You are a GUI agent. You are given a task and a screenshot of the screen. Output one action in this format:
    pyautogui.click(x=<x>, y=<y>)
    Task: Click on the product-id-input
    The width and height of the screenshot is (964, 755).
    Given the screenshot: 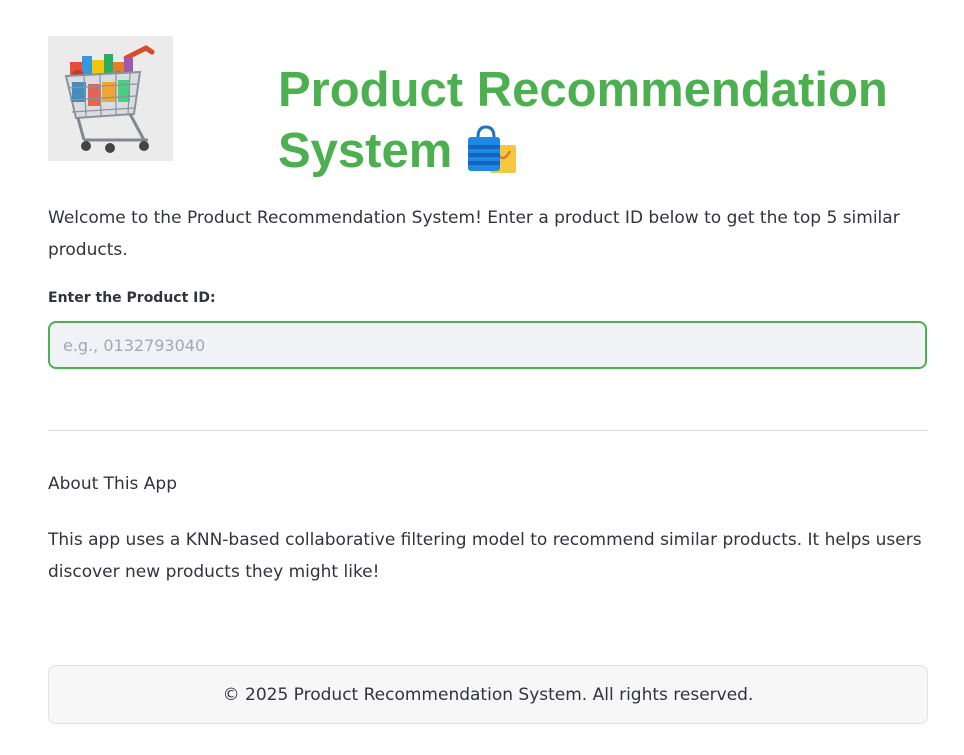 What is the action you would take?
    pyautogui.click(x=487, y=345)
    